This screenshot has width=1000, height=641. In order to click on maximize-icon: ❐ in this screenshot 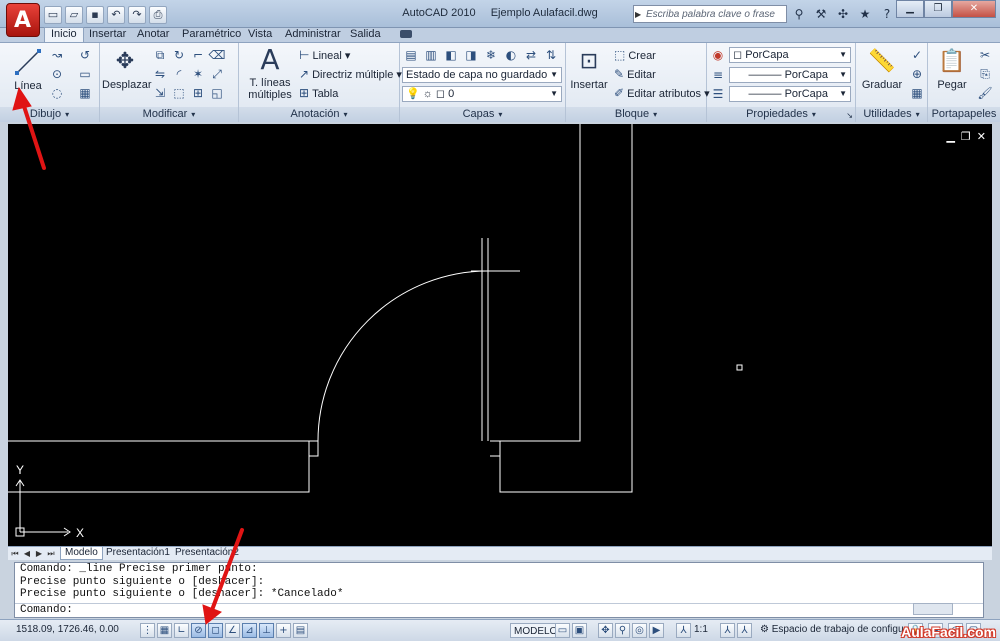, I will do `click(938, 9)`.